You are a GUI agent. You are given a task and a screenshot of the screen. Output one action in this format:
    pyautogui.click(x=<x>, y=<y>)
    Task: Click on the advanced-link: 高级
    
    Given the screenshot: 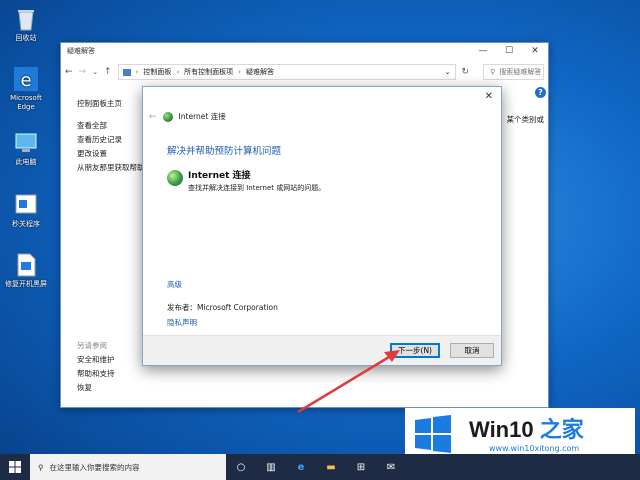 What is the action you would take?
    pyautogui.click(x=174, y=284)
    